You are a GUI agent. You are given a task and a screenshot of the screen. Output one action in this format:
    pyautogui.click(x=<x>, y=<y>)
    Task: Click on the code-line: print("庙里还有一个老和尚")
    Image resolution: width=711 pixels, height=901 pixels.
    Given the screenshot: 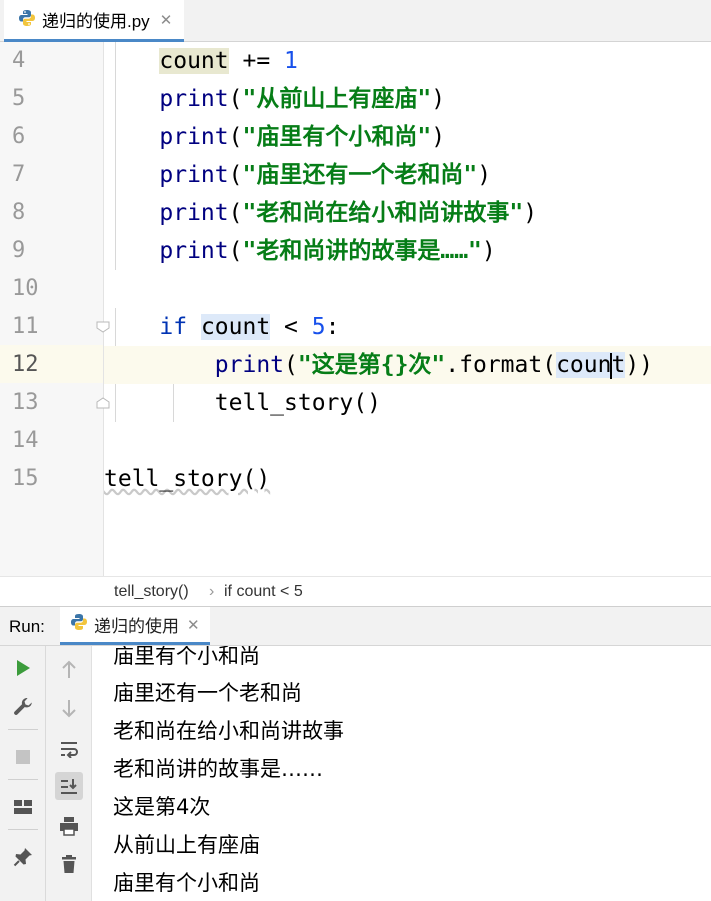 What is the action you would take?
    pyautogui.click(x=325, y=175)
    